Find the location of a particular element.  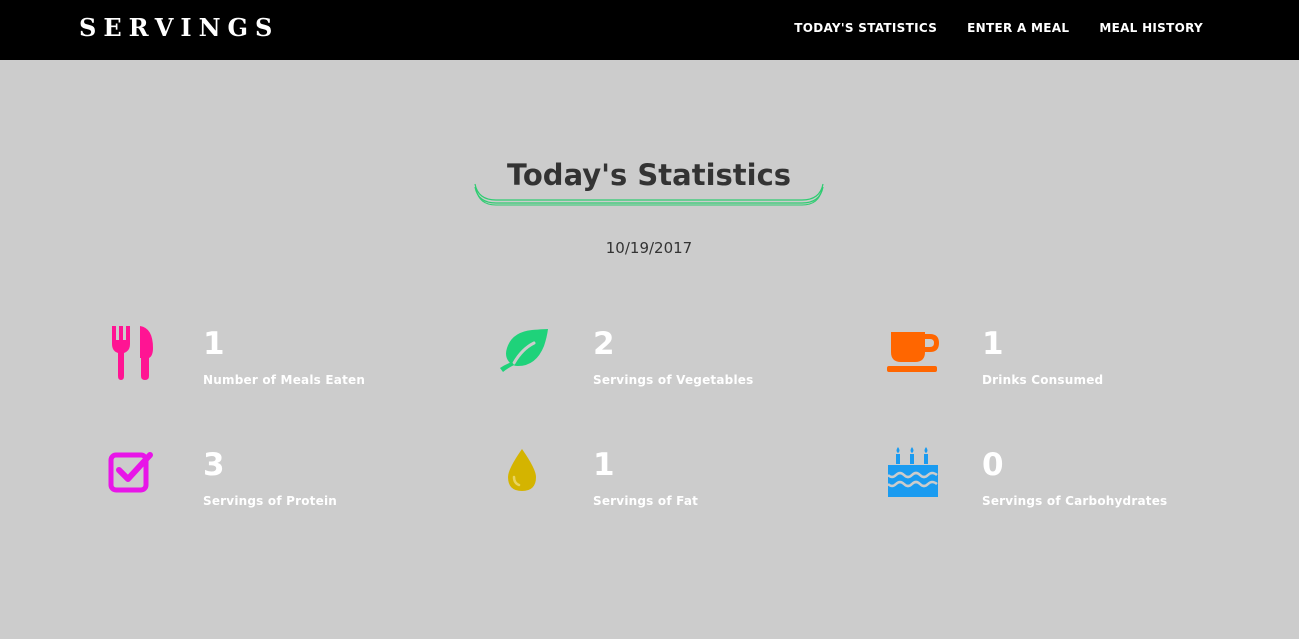

droplet-icon is located at coordinates (522, 470).